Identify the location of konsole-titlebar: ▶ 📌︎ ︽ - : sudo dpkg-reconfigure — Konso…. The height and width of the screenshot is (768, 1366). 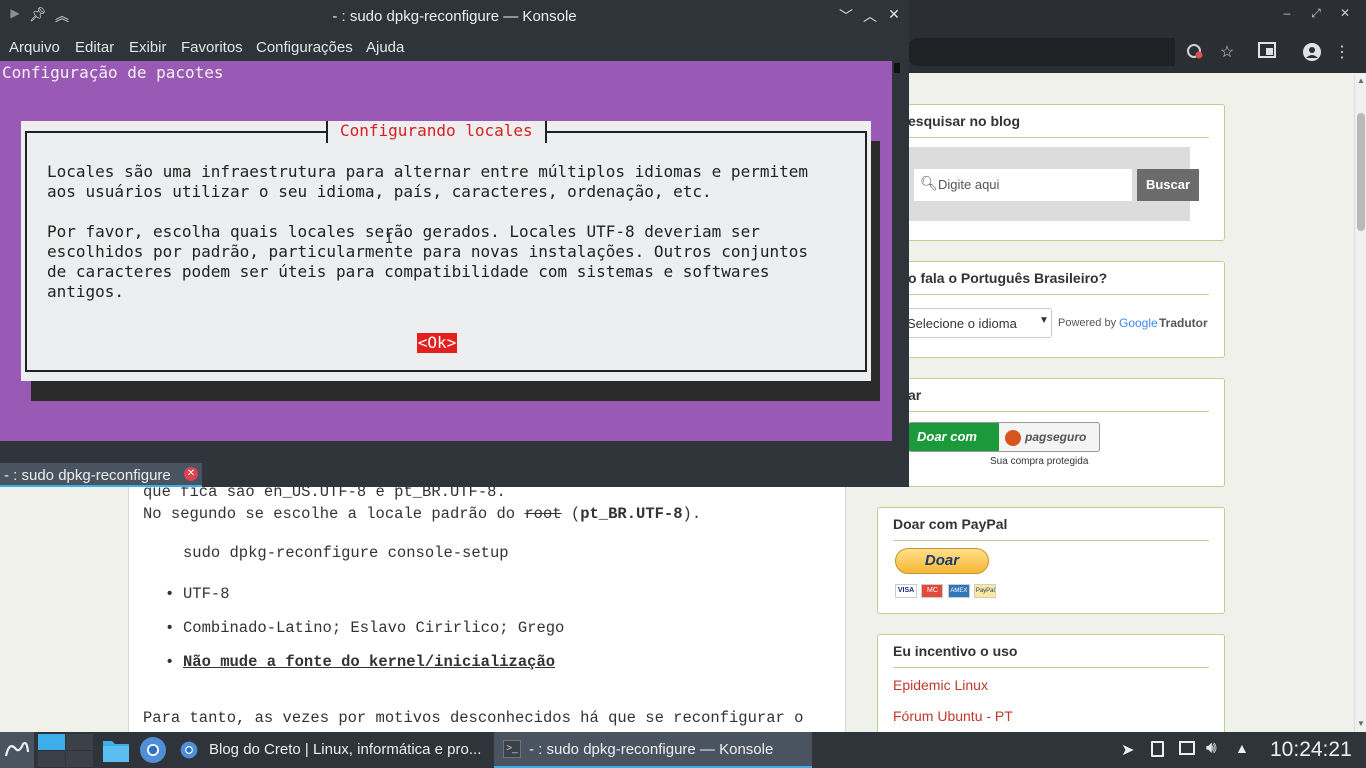
(454, 16).